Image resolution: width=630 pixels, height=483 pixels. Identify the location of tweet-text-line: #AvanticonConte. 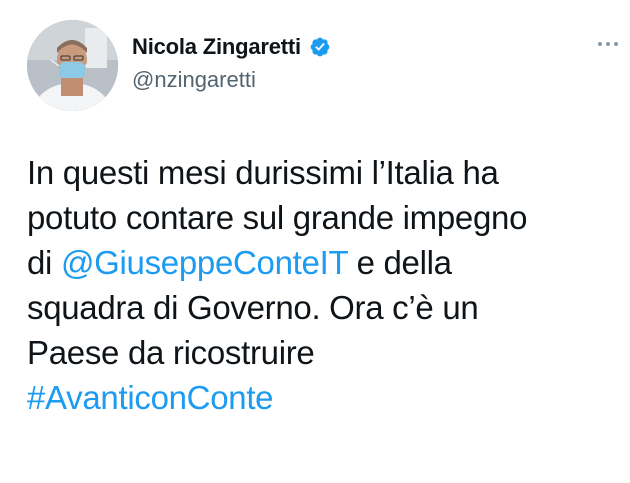
(322, 397).